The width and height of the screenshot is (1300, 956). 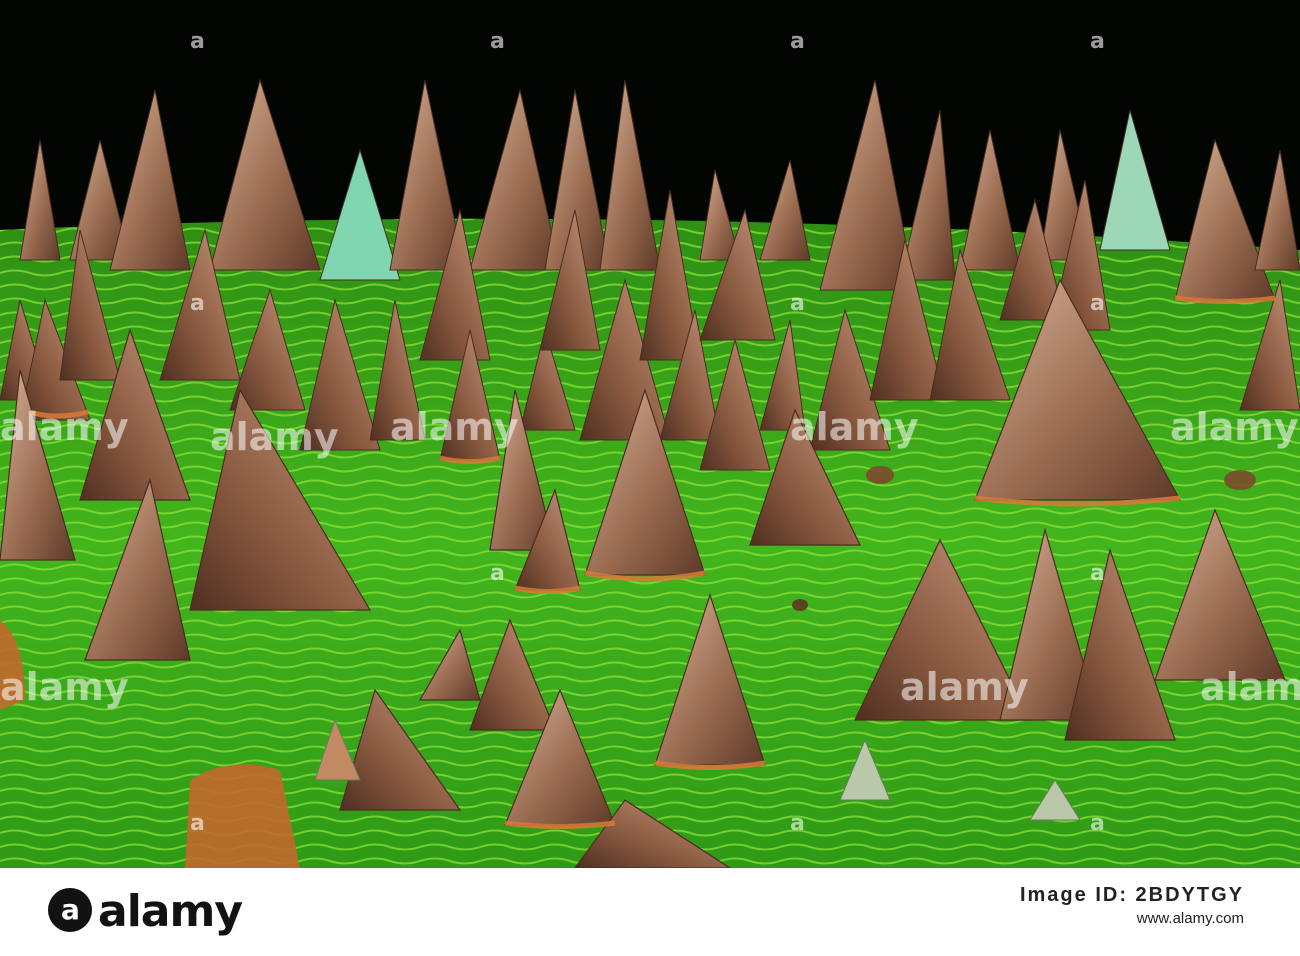 I want to click on brand-mark-icon: a, so click(x=70, y=910).